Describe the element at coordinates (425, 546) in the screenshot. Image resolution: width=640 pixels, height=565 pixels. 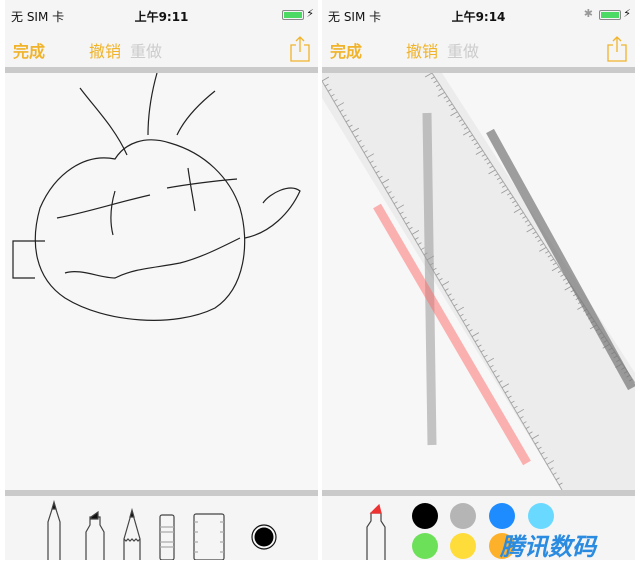
I see `color-swatch-green` at that location.